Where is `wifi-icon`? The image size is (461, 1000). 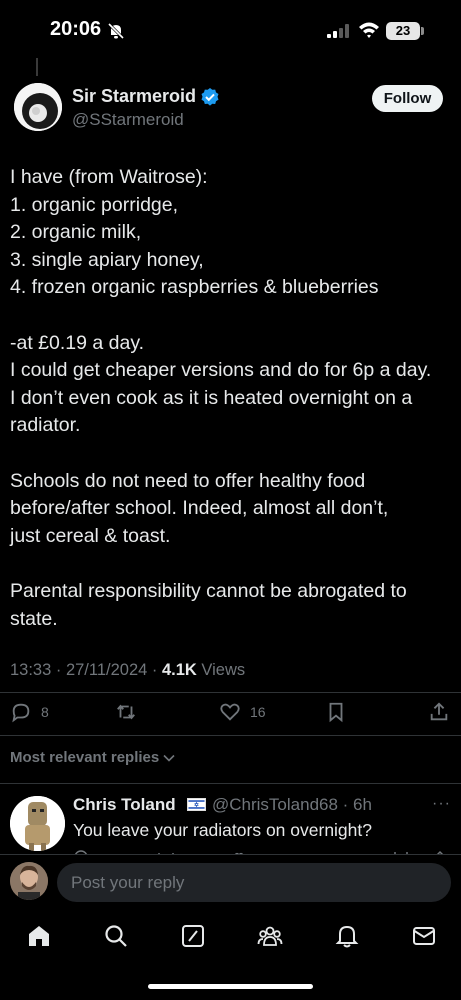 wifi-icon is located at coordinates (369, 30).